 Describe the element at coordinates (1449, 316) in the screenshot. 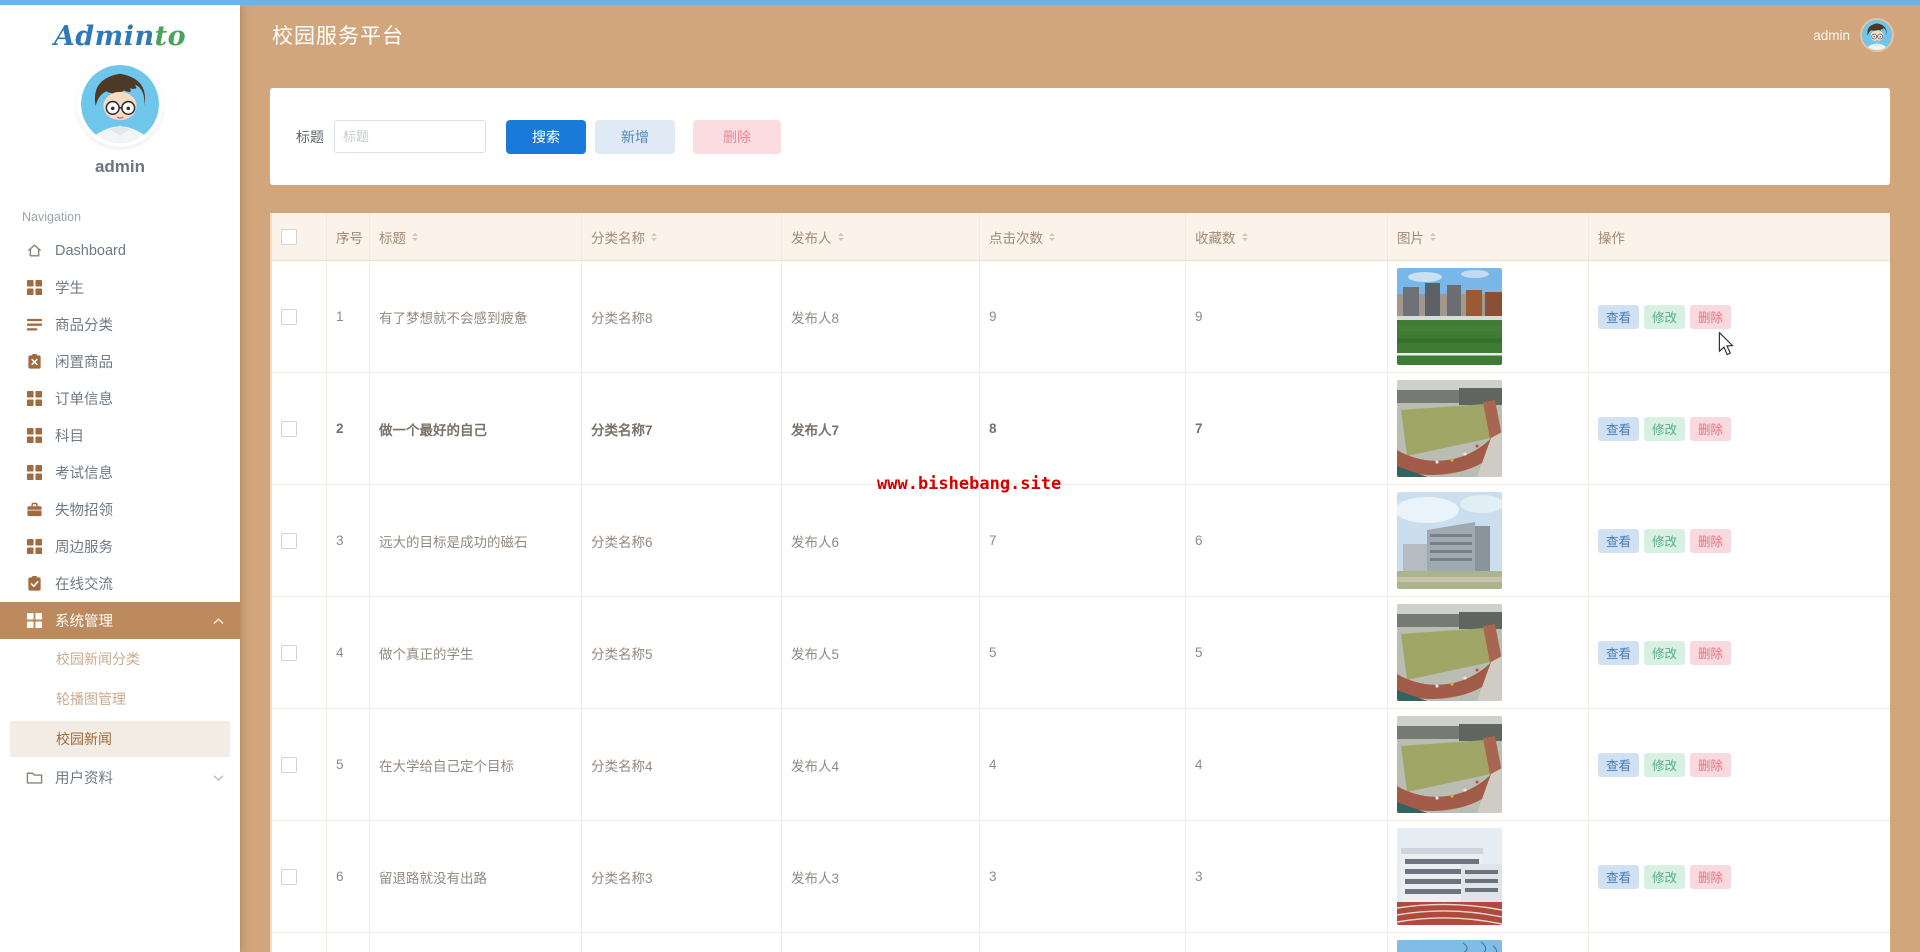

I see `campus-field-photo` at that location.